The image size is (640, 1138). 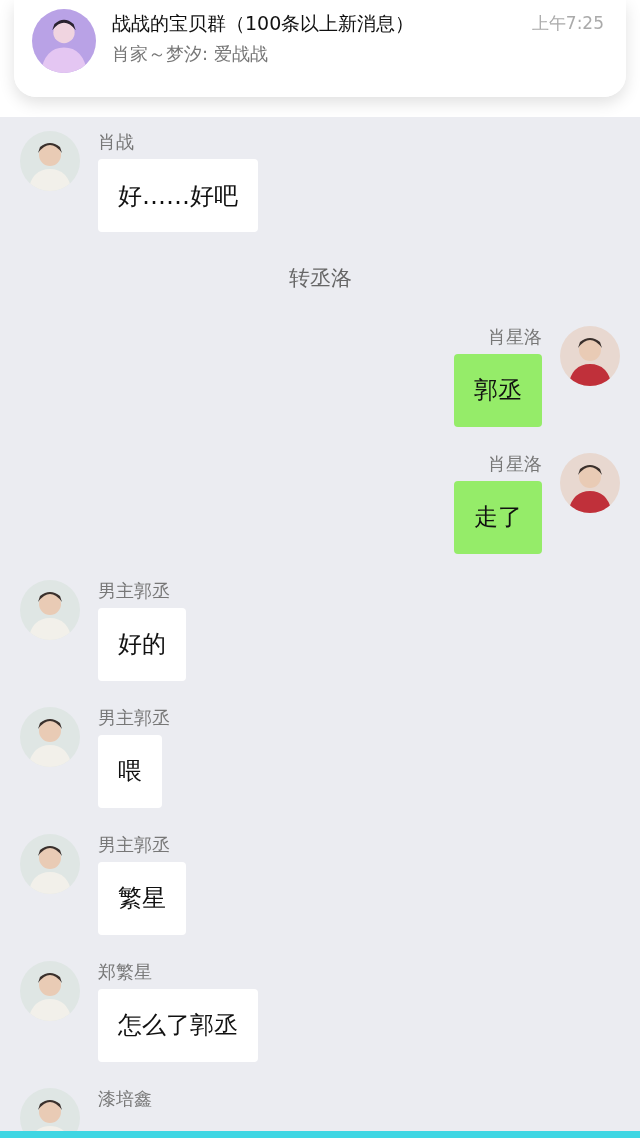 What do you see at coordinates (498, 390) in the screenshot?
I see `message-bubble: 郭丞` at bounding box center [498, 390].